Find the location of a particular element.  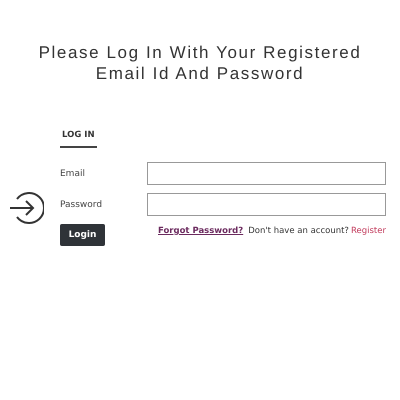

field-label: Email is located at coordinates (73, 173).